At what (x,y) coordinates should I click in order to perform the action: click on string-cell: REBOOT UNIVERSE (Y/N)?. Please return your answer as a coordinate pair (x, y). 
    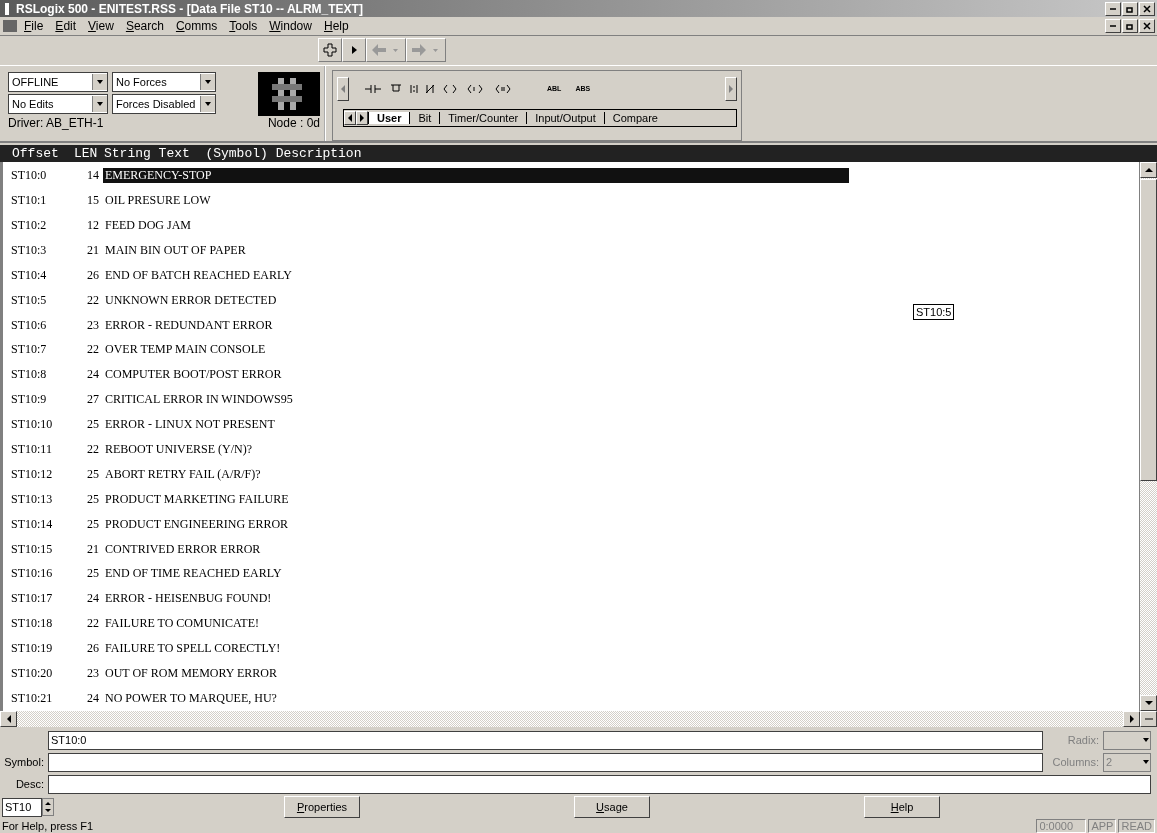
    Looking at the image, I should click on (178, 449).